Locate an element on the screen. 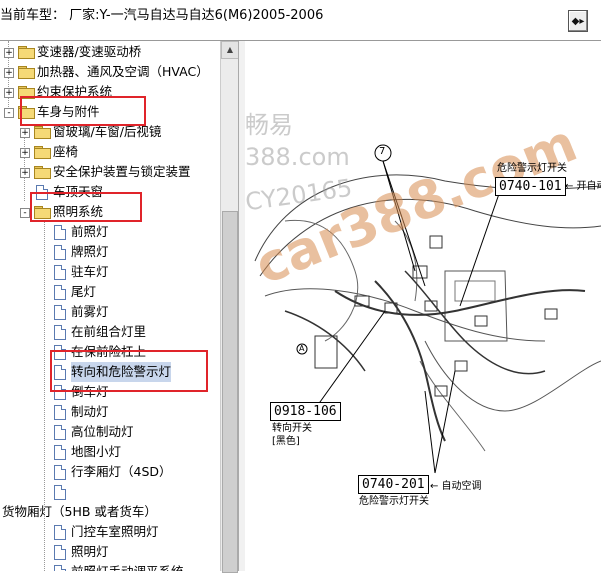  tree-folder-item: 货物厢灯（5HB 或者货车） is located at coordinates (110, 512).